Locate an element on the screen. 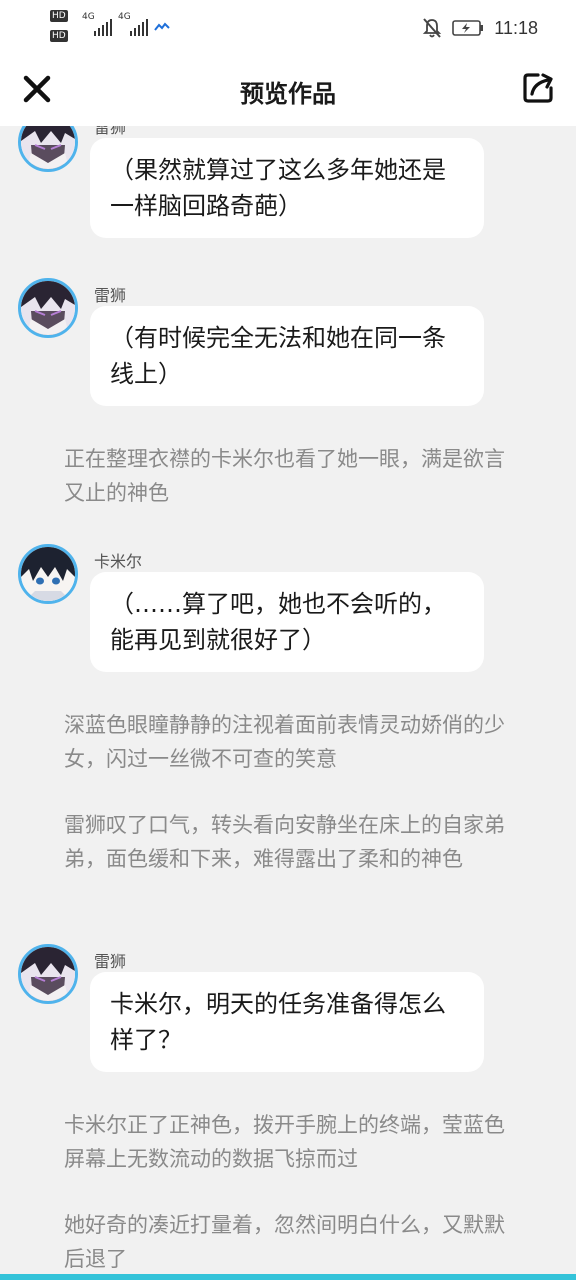  bottom-accent-bar is located at coordinates (288, 1277).